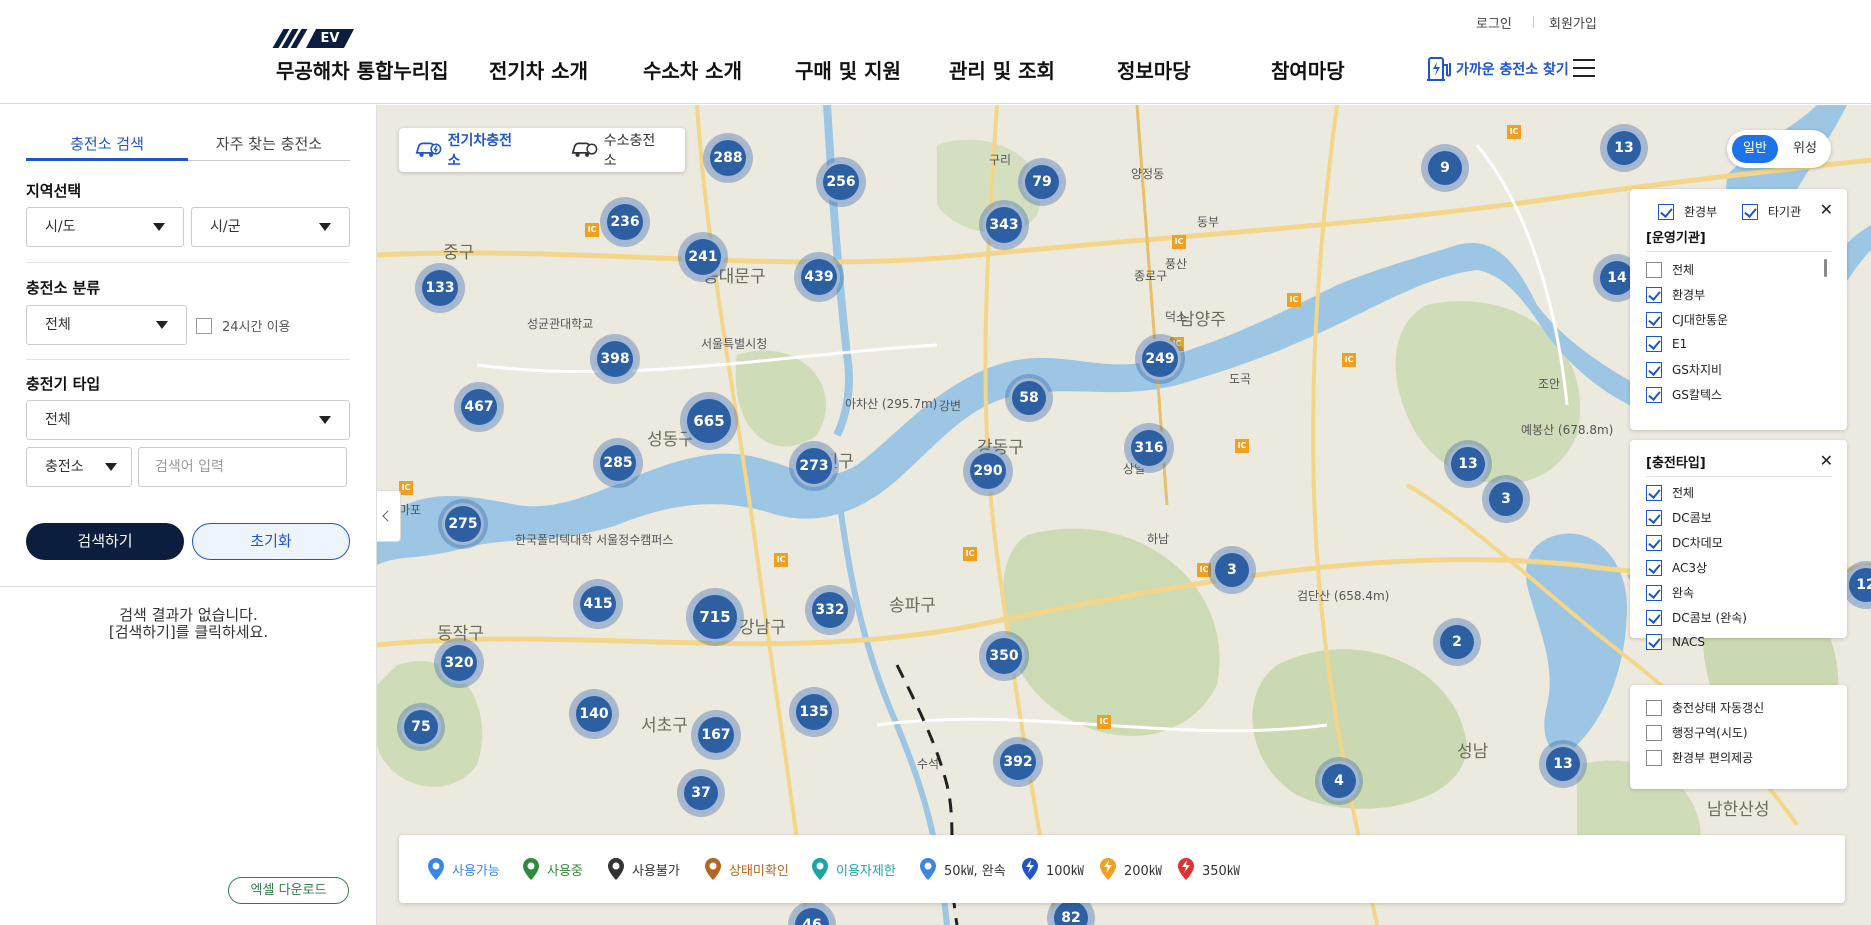 Image resolution: width=1871 pixels, height=925 pixels. I want to click on checkbox-box, so click(204, 325).